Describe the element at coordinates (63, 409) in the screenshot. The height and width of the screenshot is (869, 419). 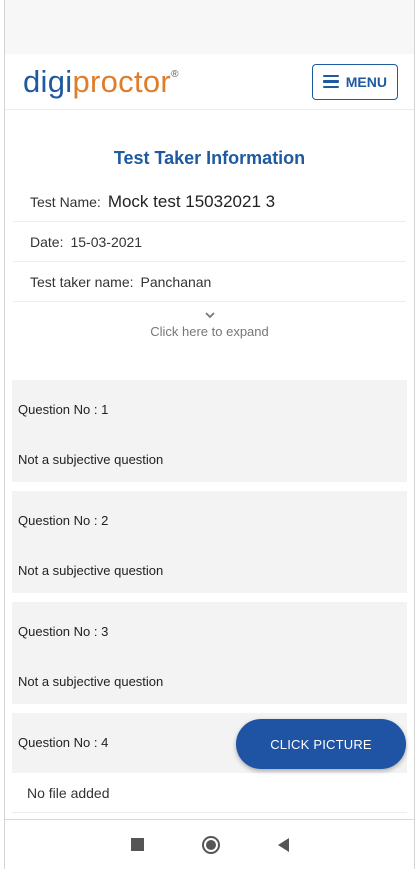
I see `question-number: Question No : 1` at that location.